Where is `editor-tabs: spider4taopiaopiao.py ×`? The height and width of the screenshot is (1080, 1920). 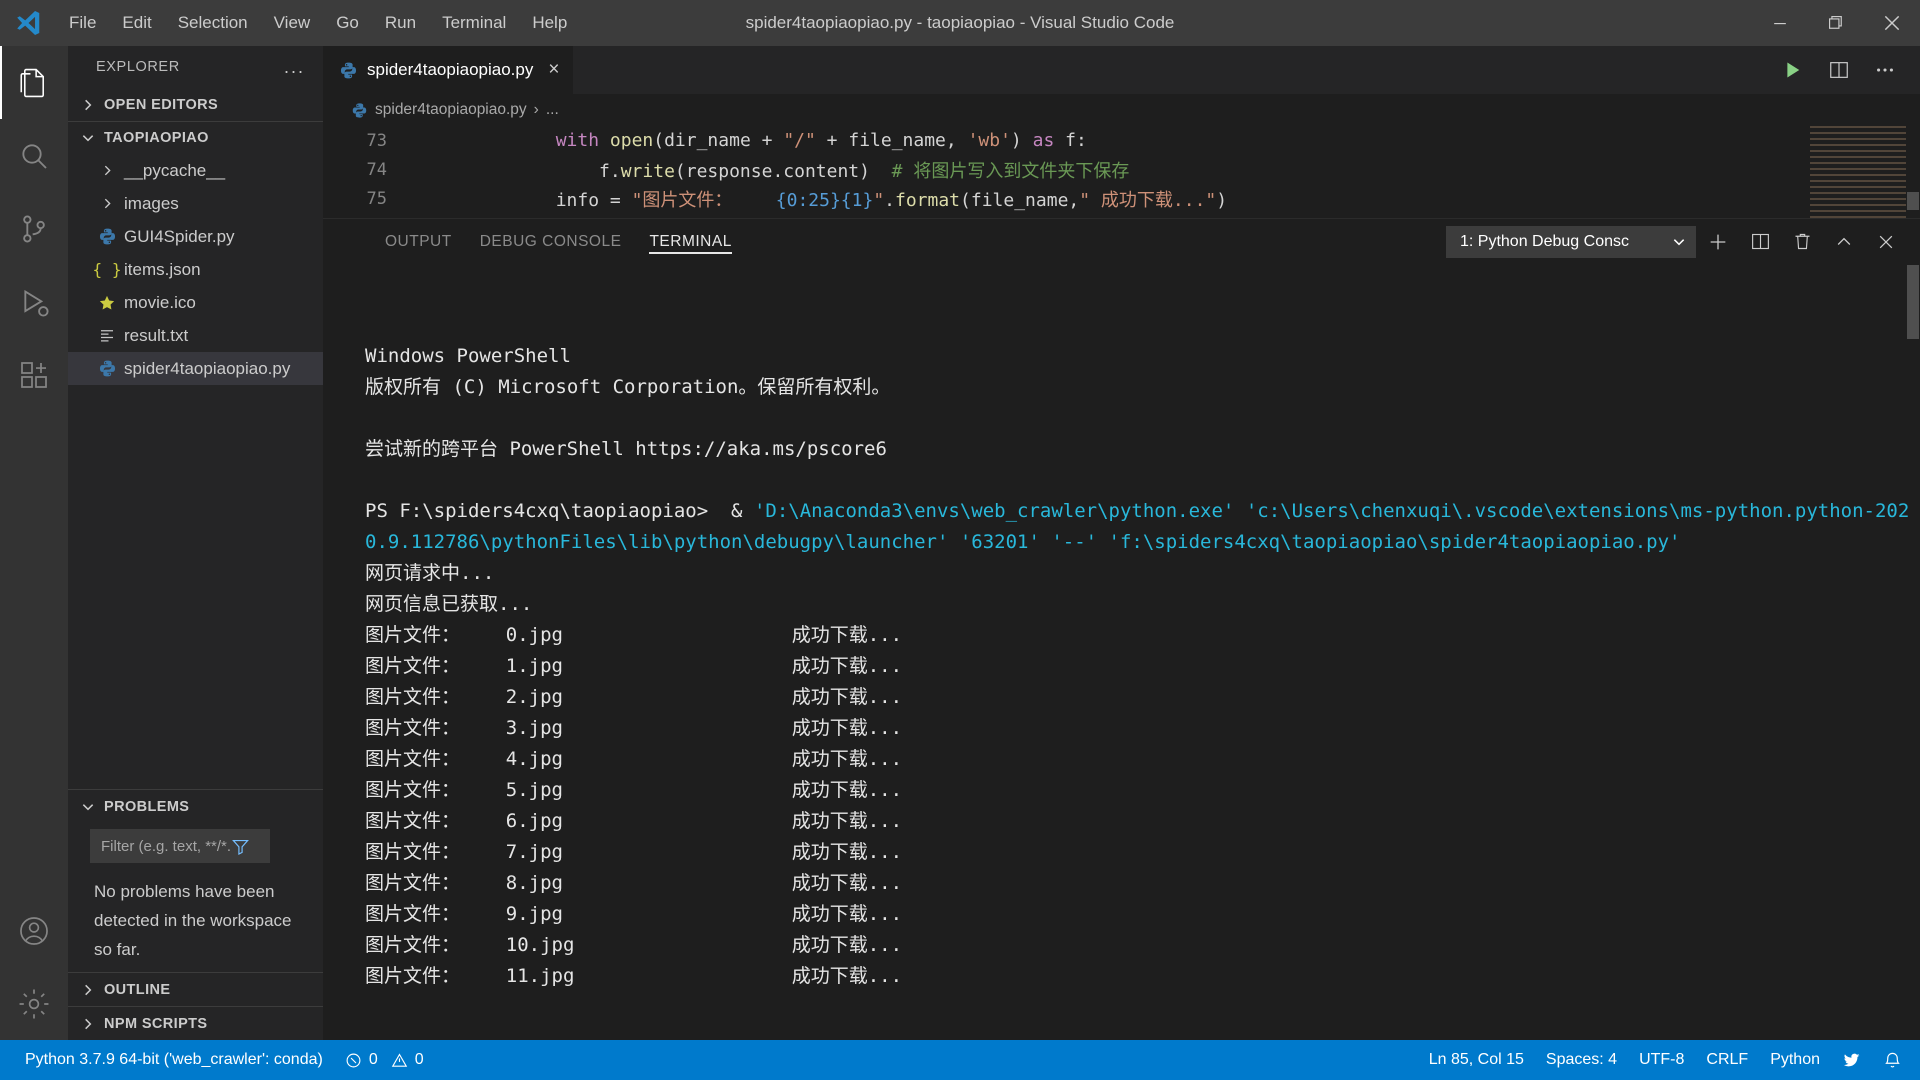 editor-tabs: spider4taopiaopiao.py × is located at coordinates (1121, 70).